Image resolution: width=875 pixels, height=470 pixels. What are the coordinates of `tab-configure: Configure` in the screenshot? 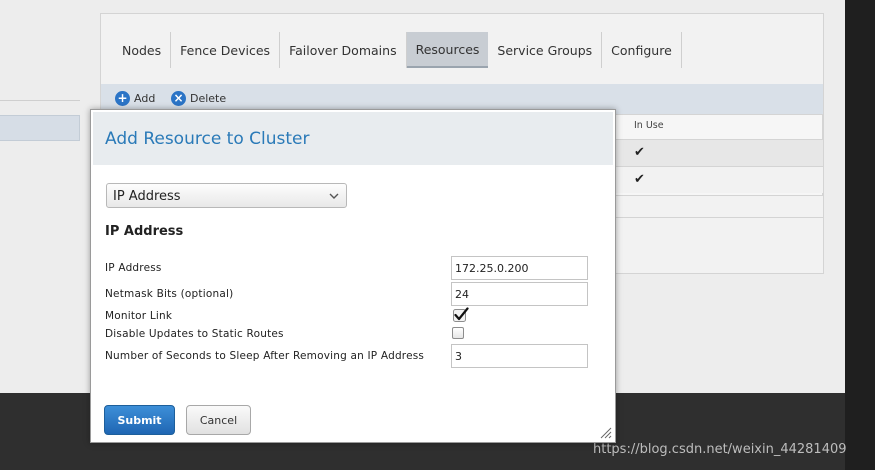 It's located at (642, 50).